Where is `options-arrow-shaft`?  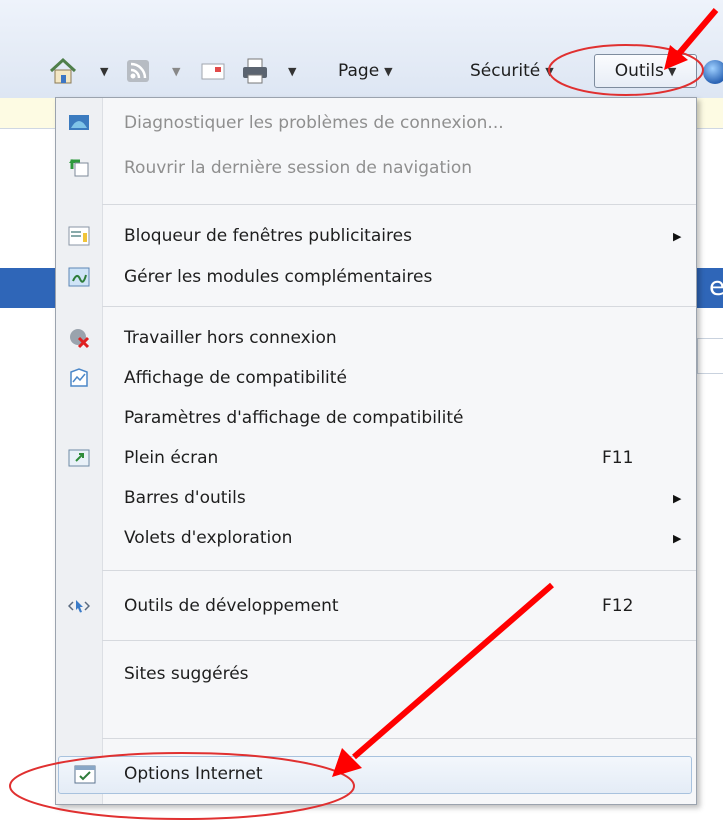
options-arrow-shaft is located at coordinates (453, 671).